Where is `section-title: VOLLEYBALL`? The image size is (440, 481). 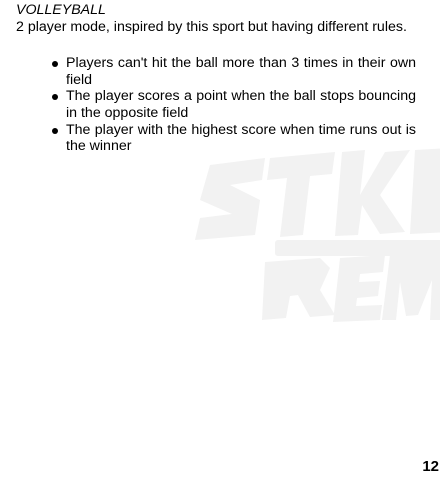
section-title: VOLLEYBALL is located at coordinates (61, 10).